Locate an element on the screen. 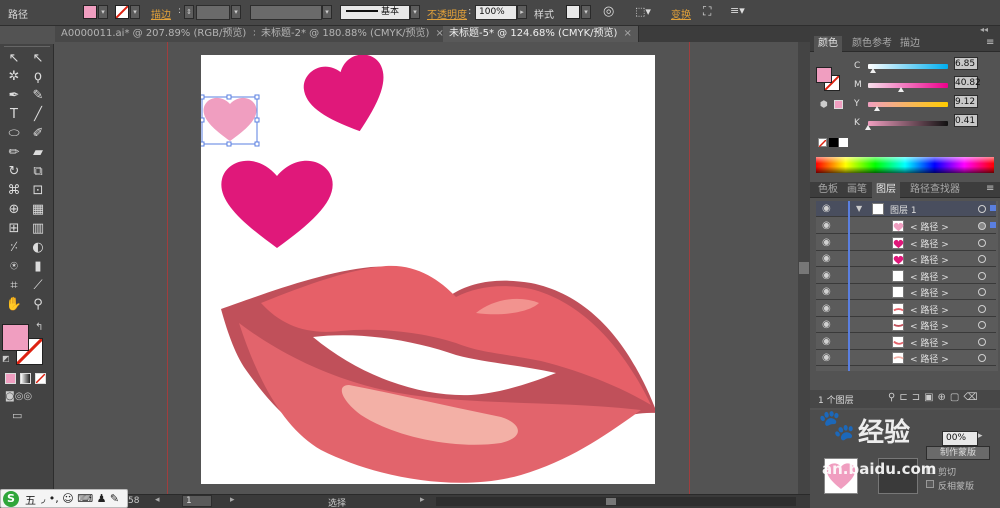  next-page-icon: ▸ is located at coordinates (232, 500).